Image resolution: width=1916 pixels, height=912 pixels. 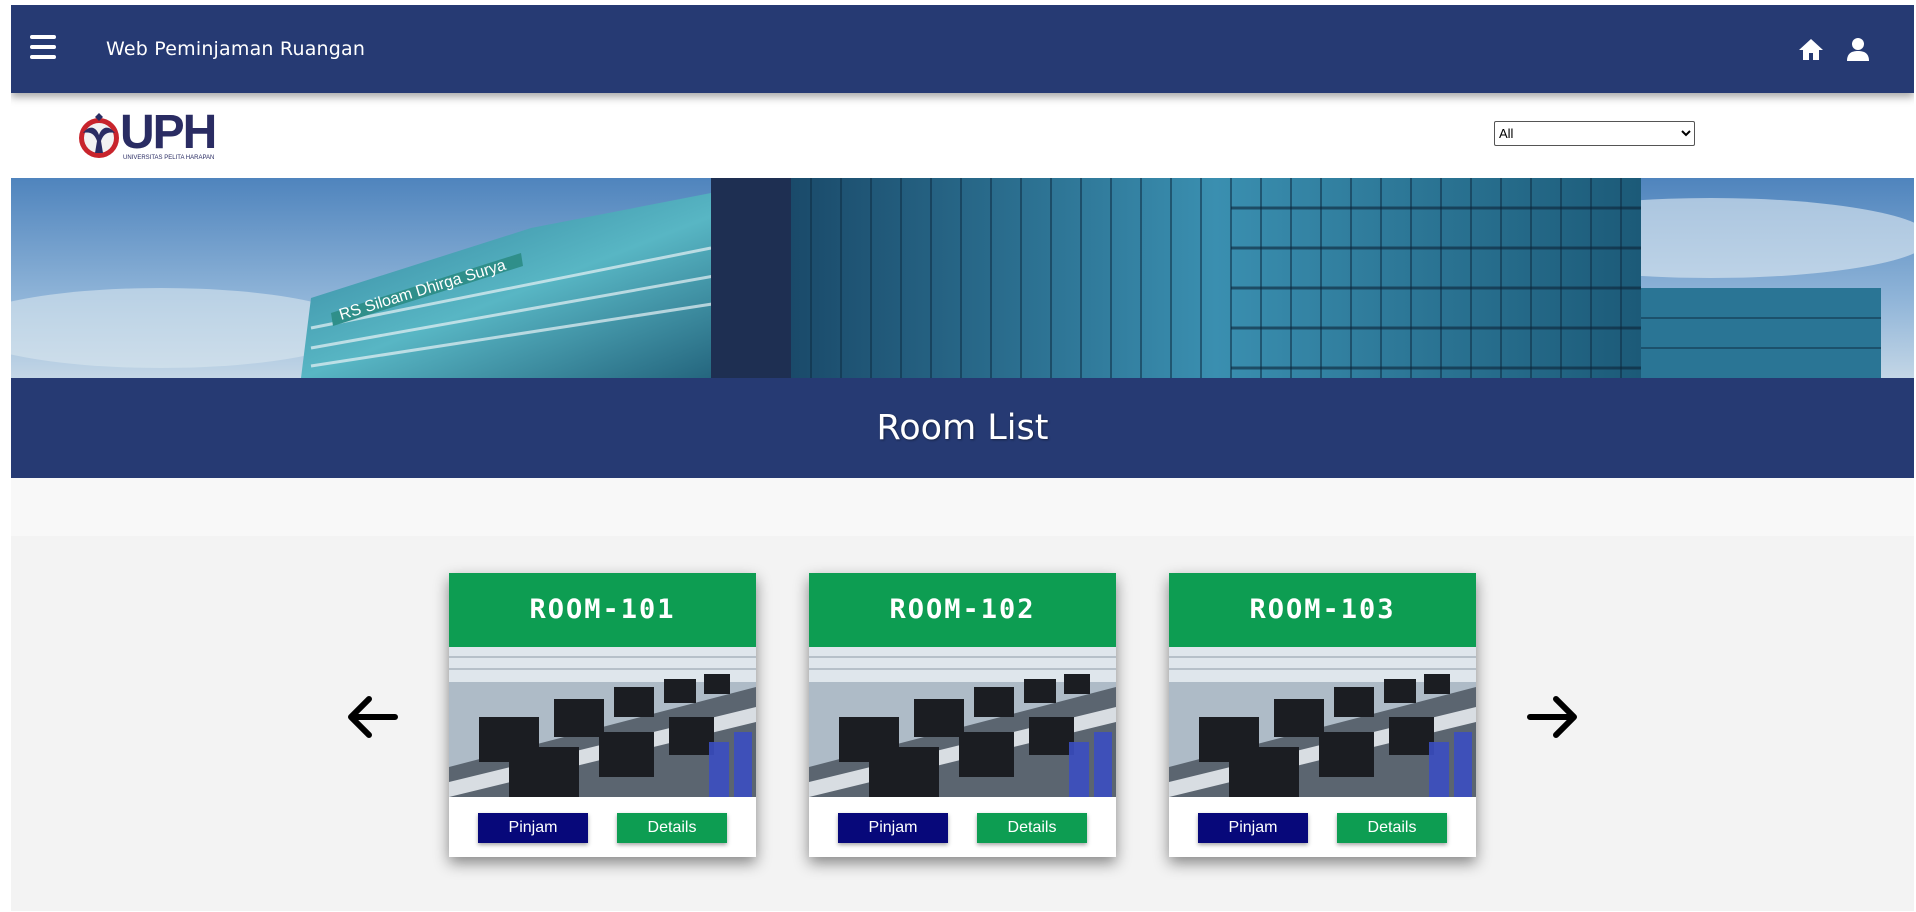 I want to click on room-name: ROOM-103, so click(x=1322, y=609).